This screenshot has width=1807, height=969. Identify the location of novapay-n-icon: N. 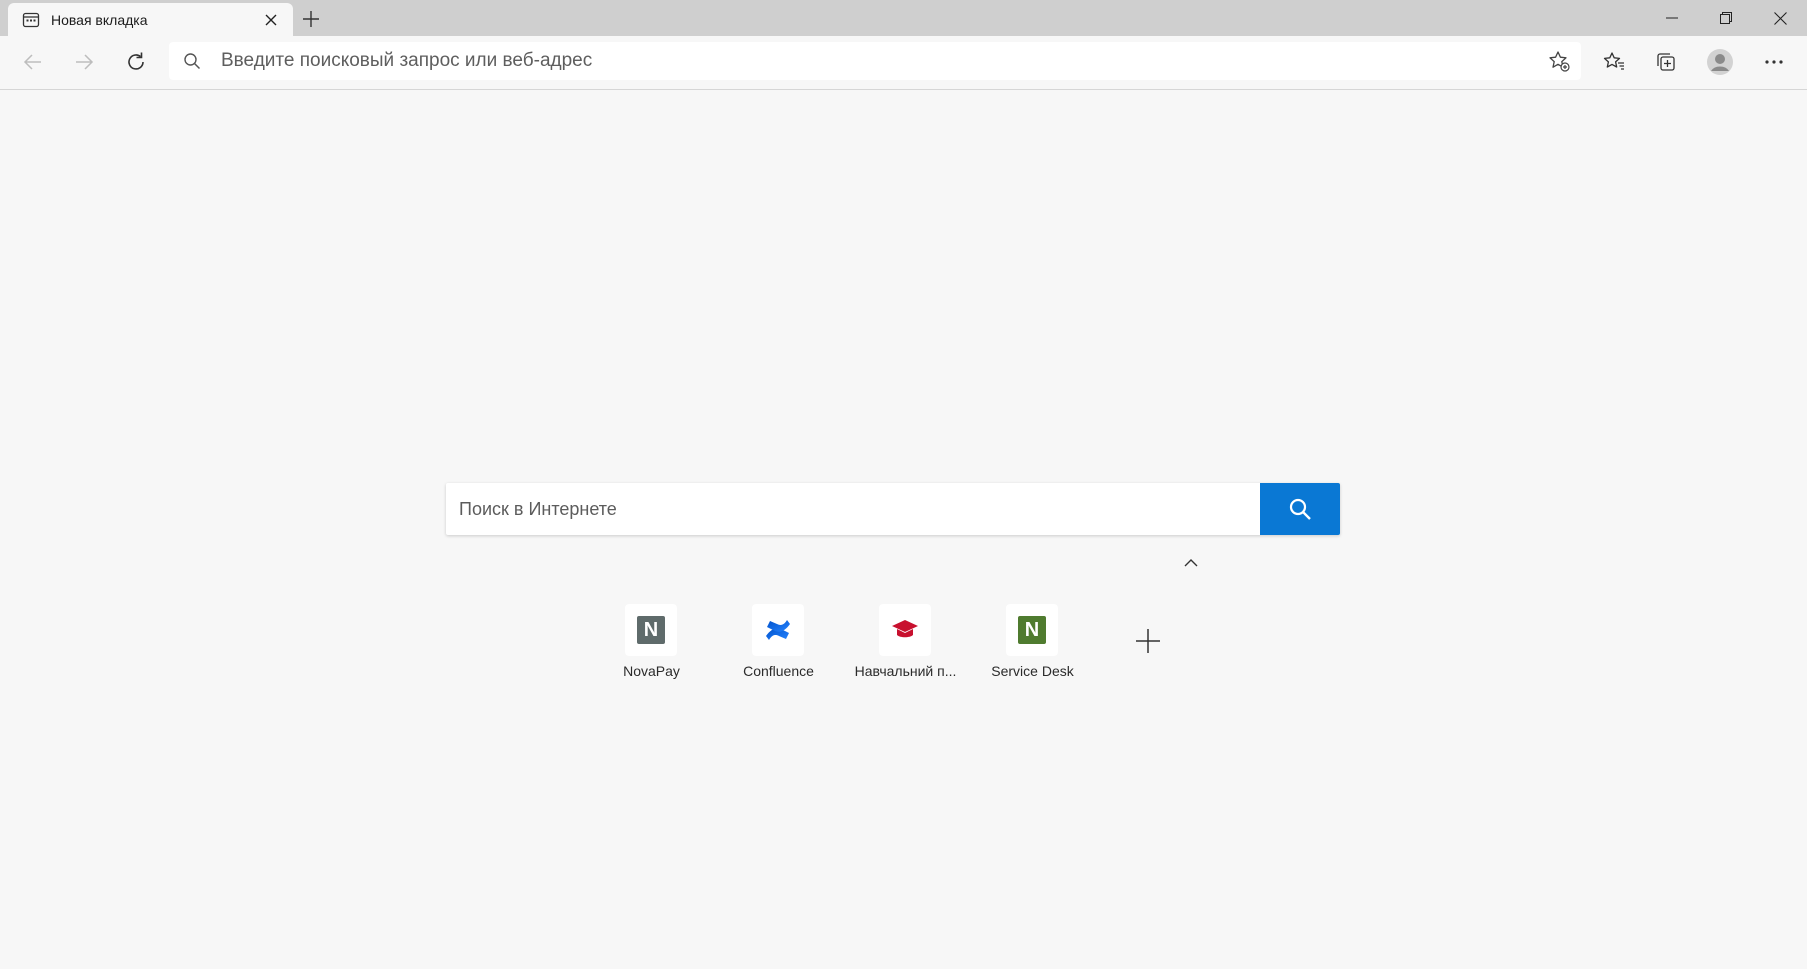
(651, 630).